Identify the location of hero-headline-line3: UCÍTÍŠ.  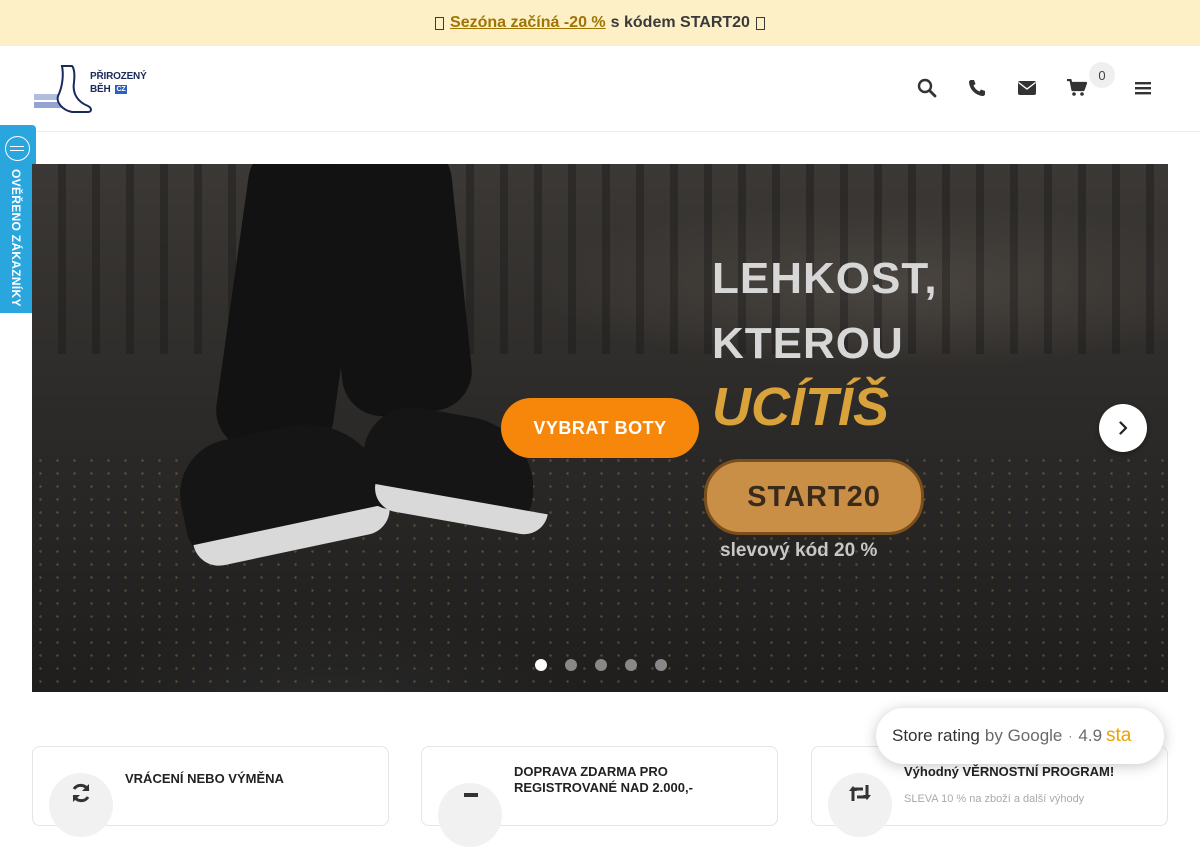
(801, 407).